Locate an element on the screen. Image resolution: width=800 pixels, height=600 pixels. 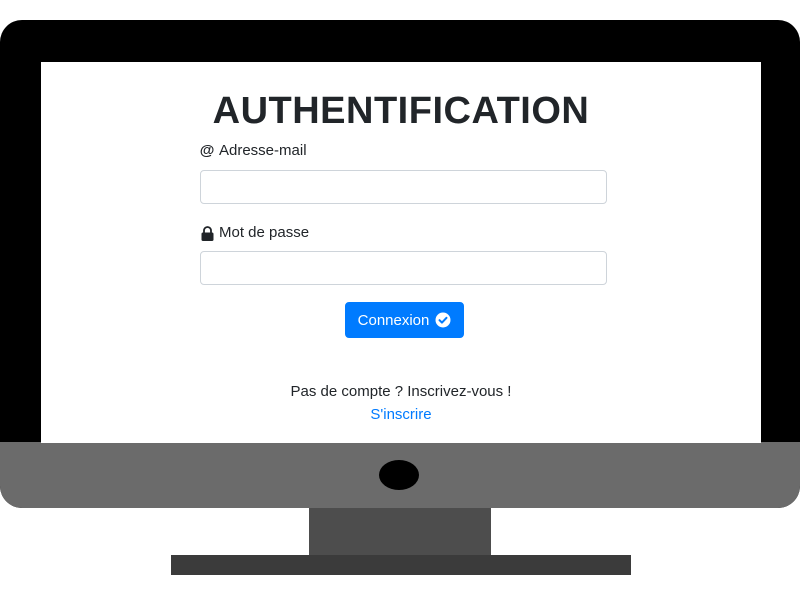
signup-prompt: Pas de compte ? Inscrivez-vous ! is located at coordinates (401, 391).